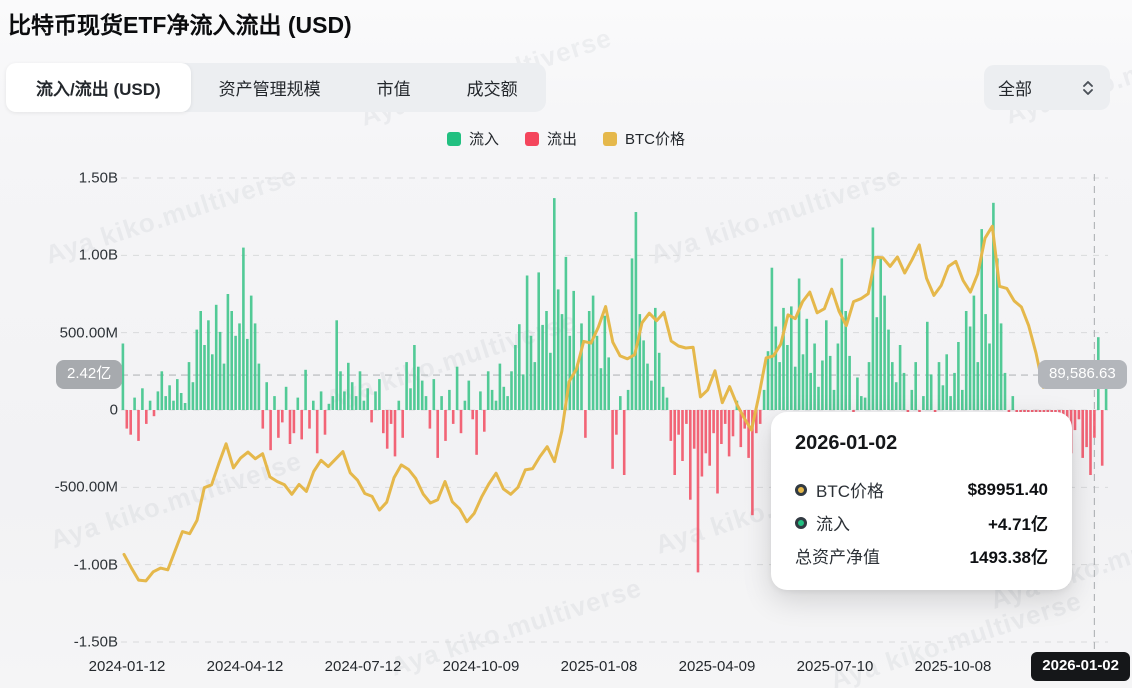 The height and width of the screenshot is (688, 1132). What do you see at coordinates (921, 522) in the screenshot?
I see `tooltip-row-inflow: 流入 +4.71亿` at bounding box center [921, 522].